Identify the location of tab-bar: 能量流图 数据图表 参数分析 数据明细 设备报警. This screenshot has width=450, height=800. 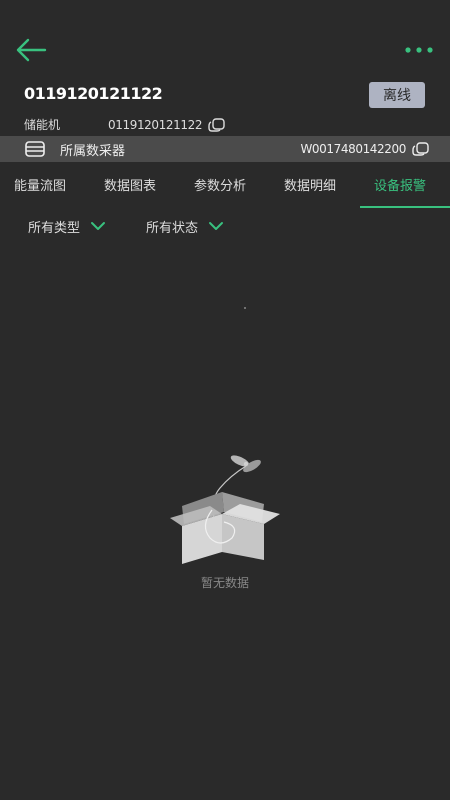
(225, 191).